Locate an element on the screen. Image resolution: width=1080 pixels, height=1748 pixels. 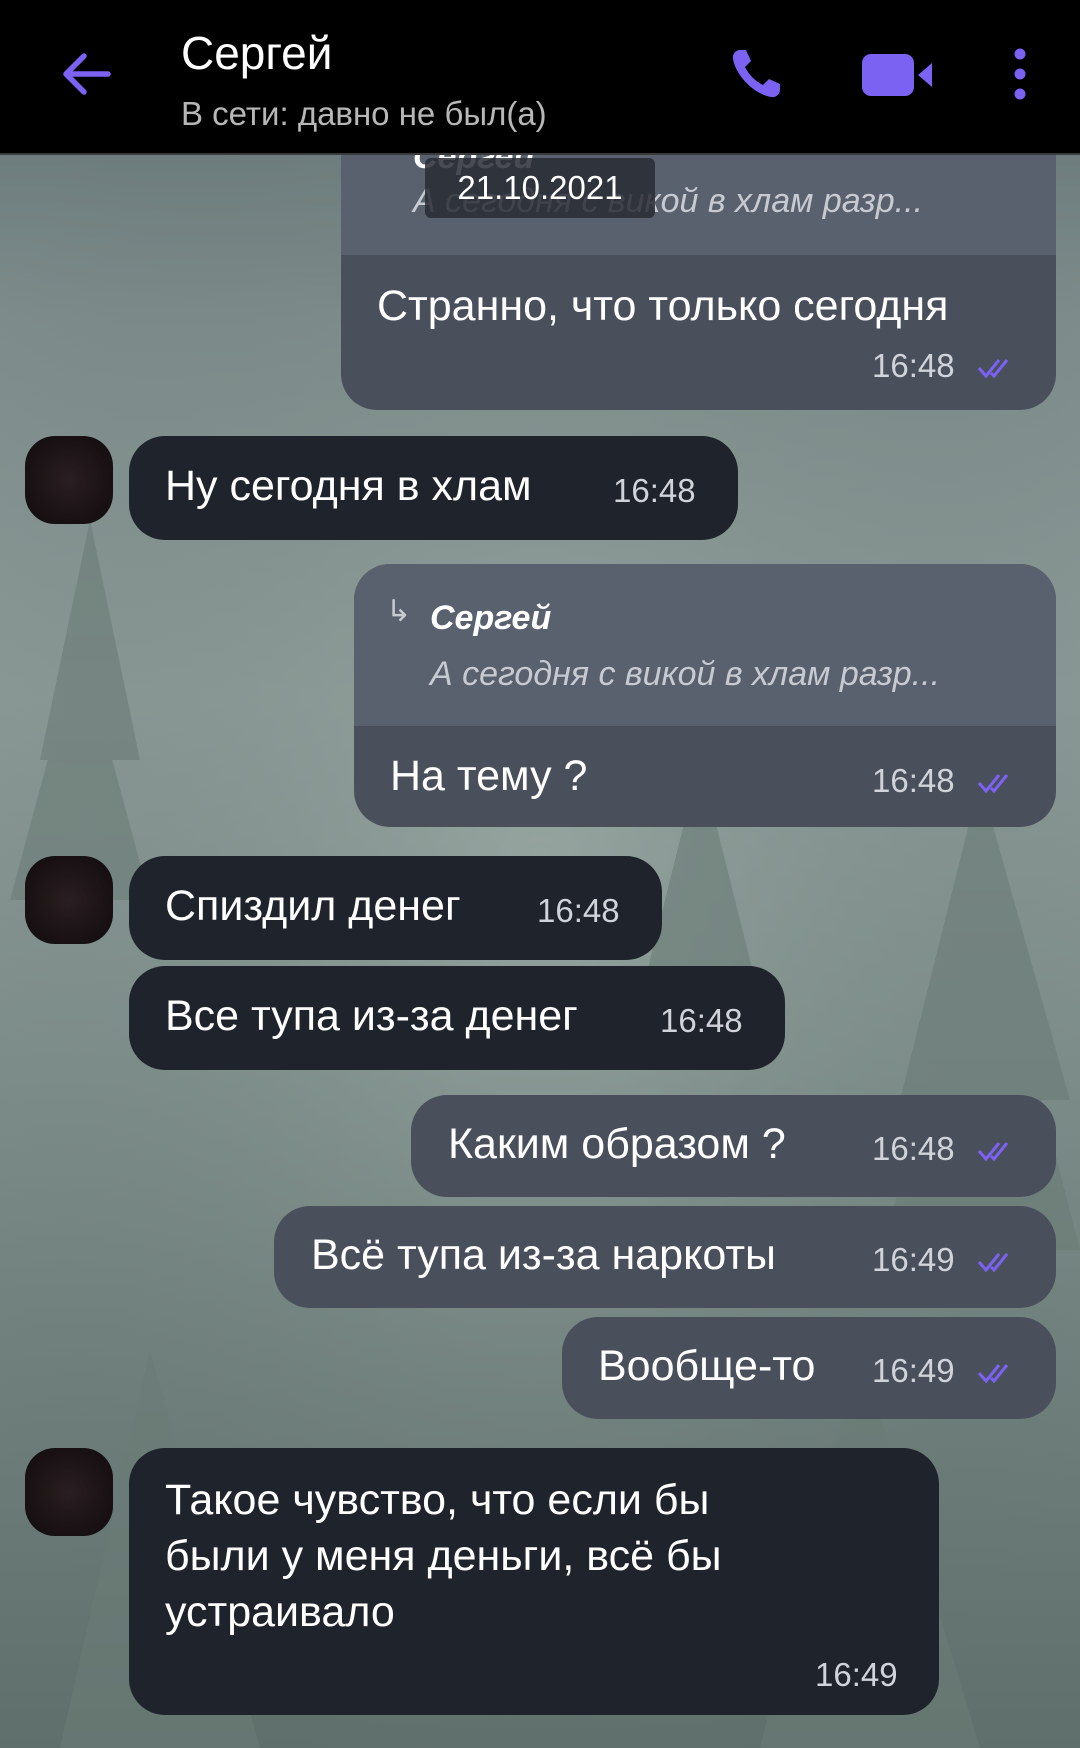
video-call-icon is located at coordinates (900, 75).